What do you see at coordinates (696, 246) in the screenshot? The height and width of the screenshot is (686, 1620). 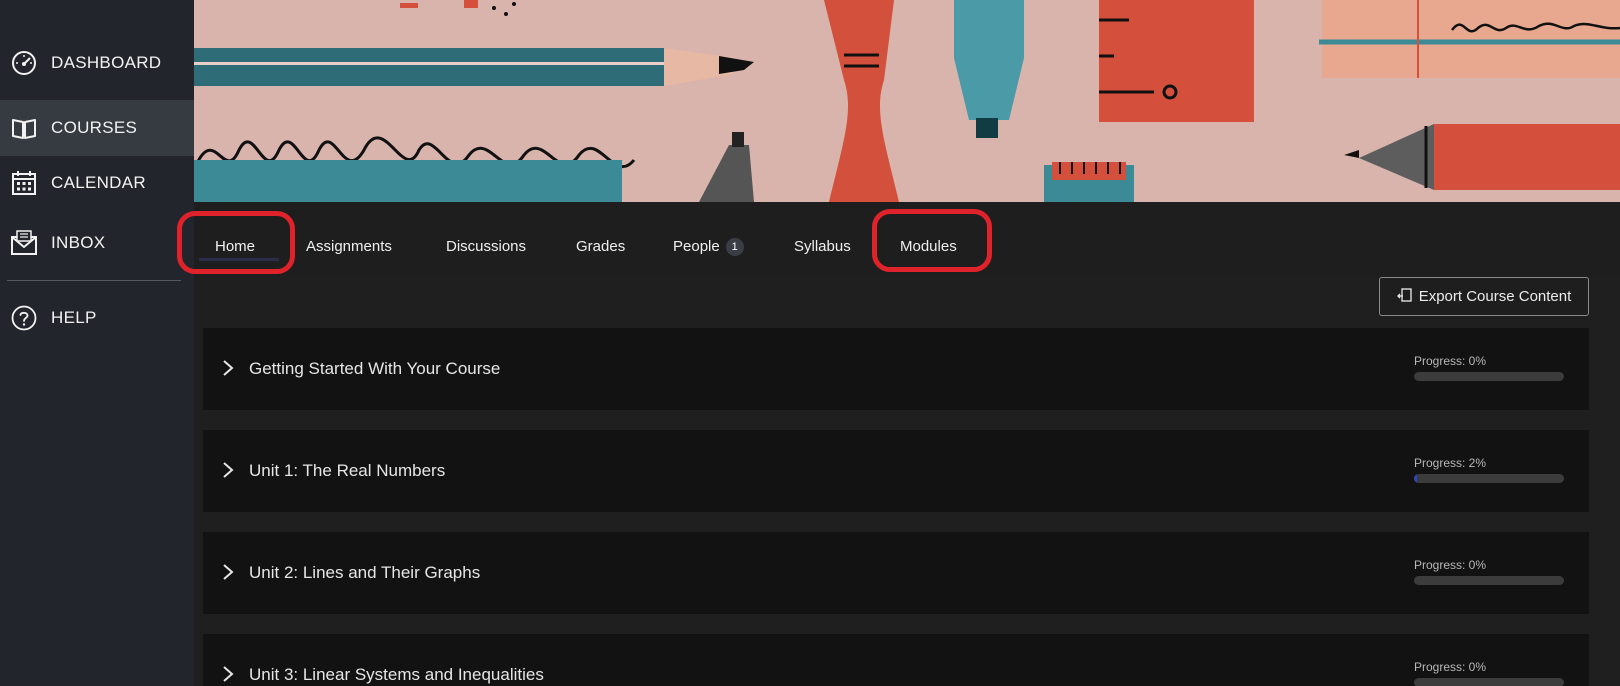 I see `tab-people-label: People` at bounding box center [696, 246].